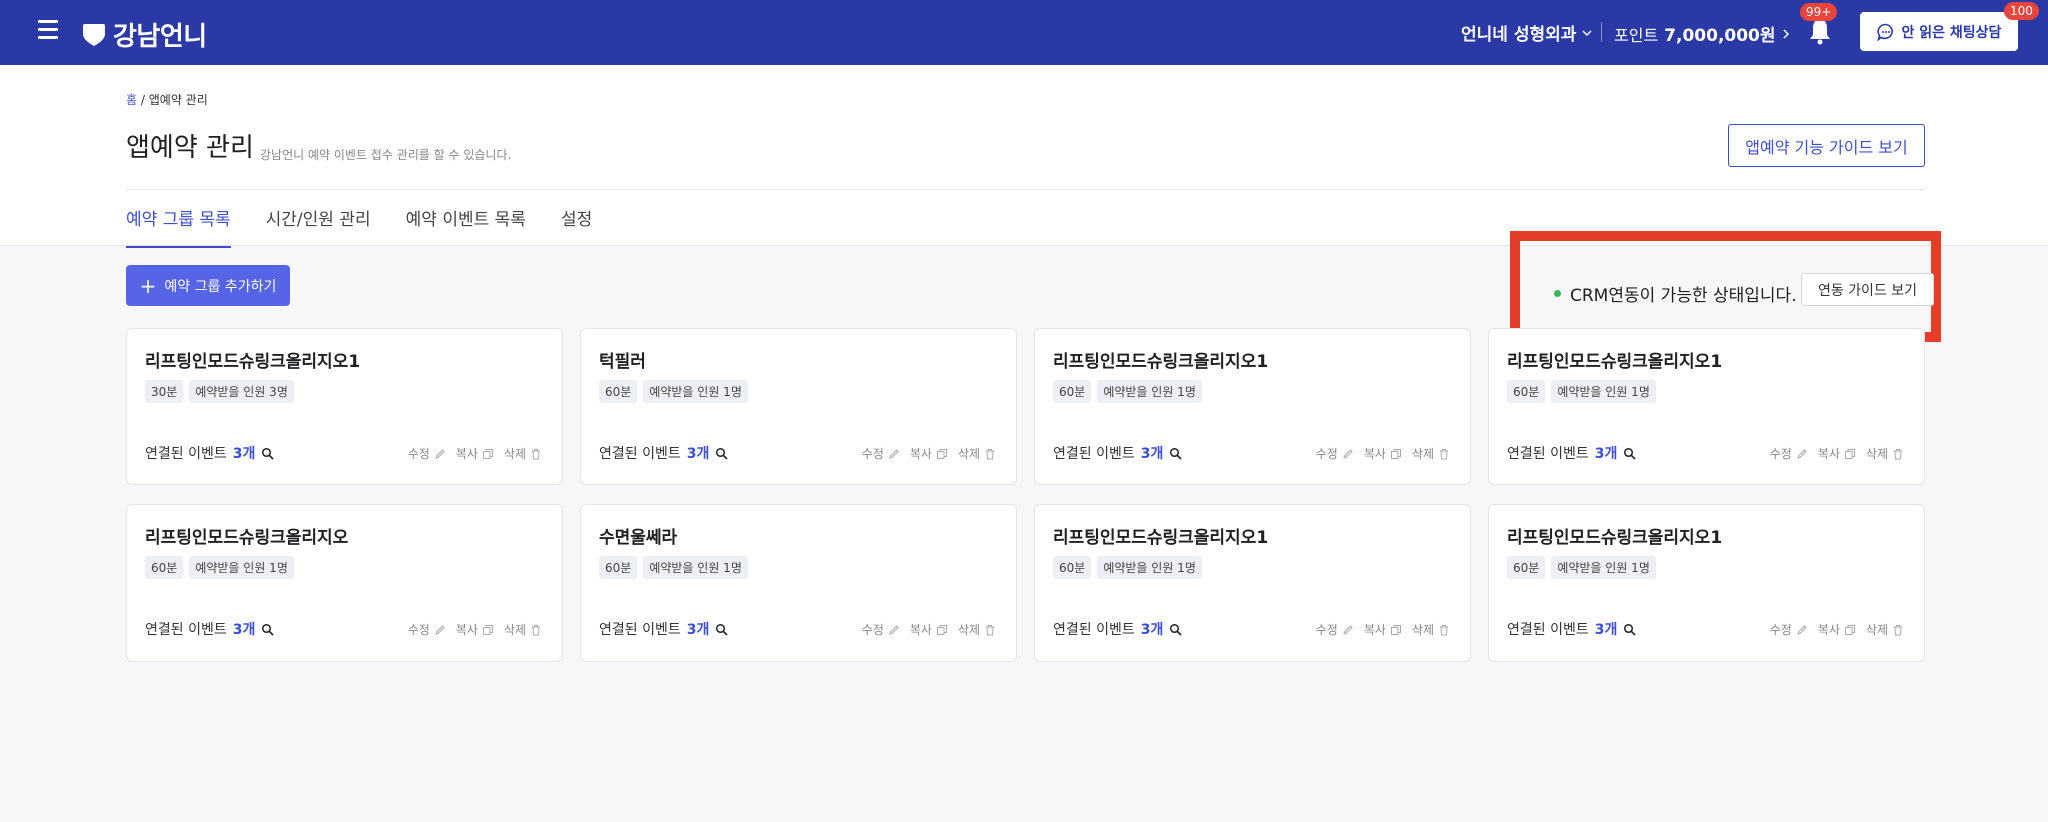  Describe the element at coordinates (48, 30) in the screenshot. I see `hamburger-menu-icon` at that location.